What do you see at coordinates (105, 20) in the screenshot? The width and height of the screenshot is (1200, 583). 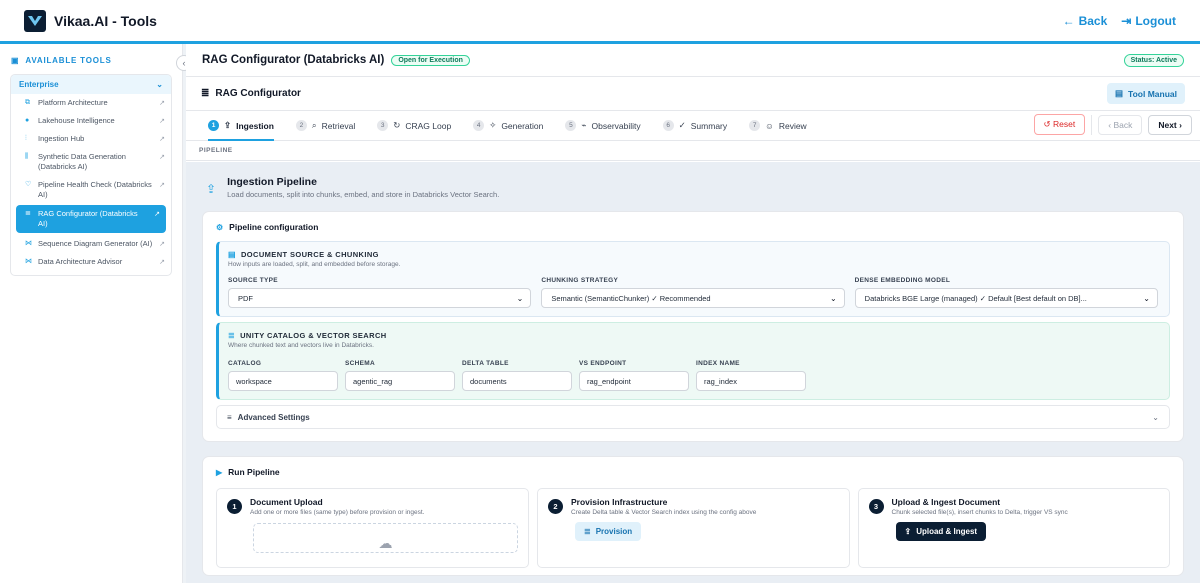 I see `app-title: Vikaa.AI - Tools` at bounding box center [105, 20].